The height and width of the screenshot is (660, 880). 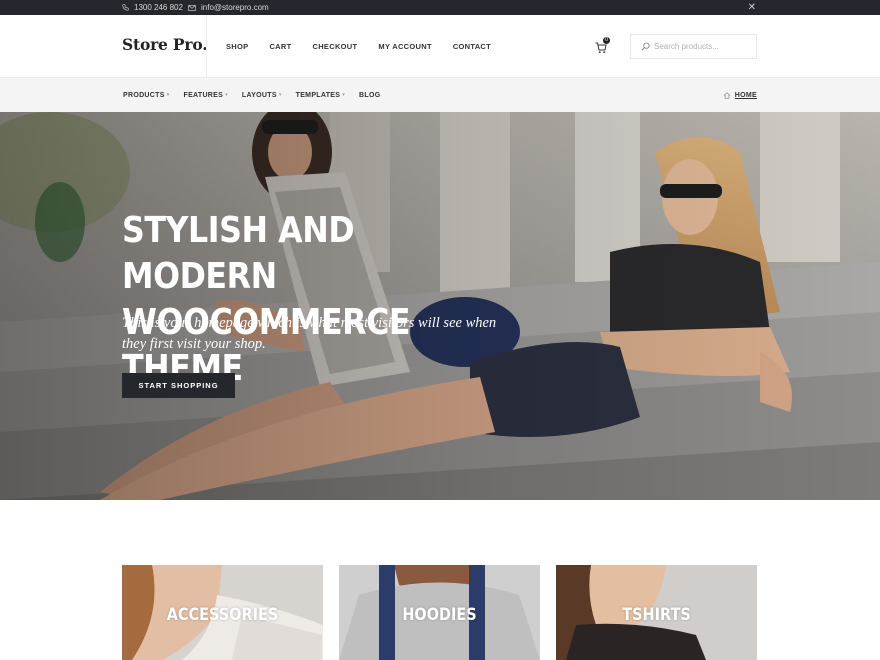 I want to click on nav-cart: CART, so click(x=280, y=46).